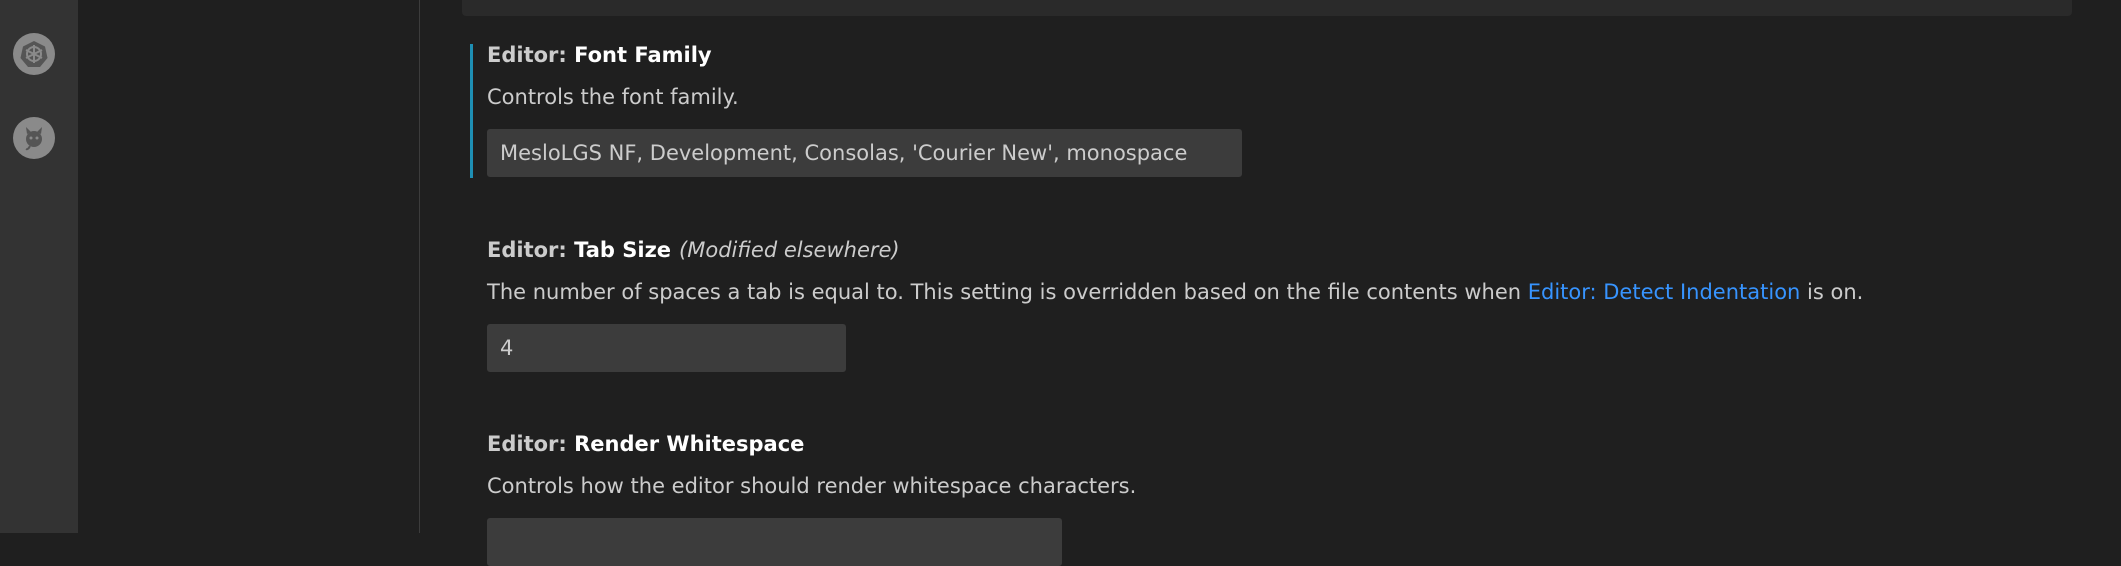  Describe the element at coordinates (643, 55) in the screenshot. I see `setting-name: Font Family` at that location.